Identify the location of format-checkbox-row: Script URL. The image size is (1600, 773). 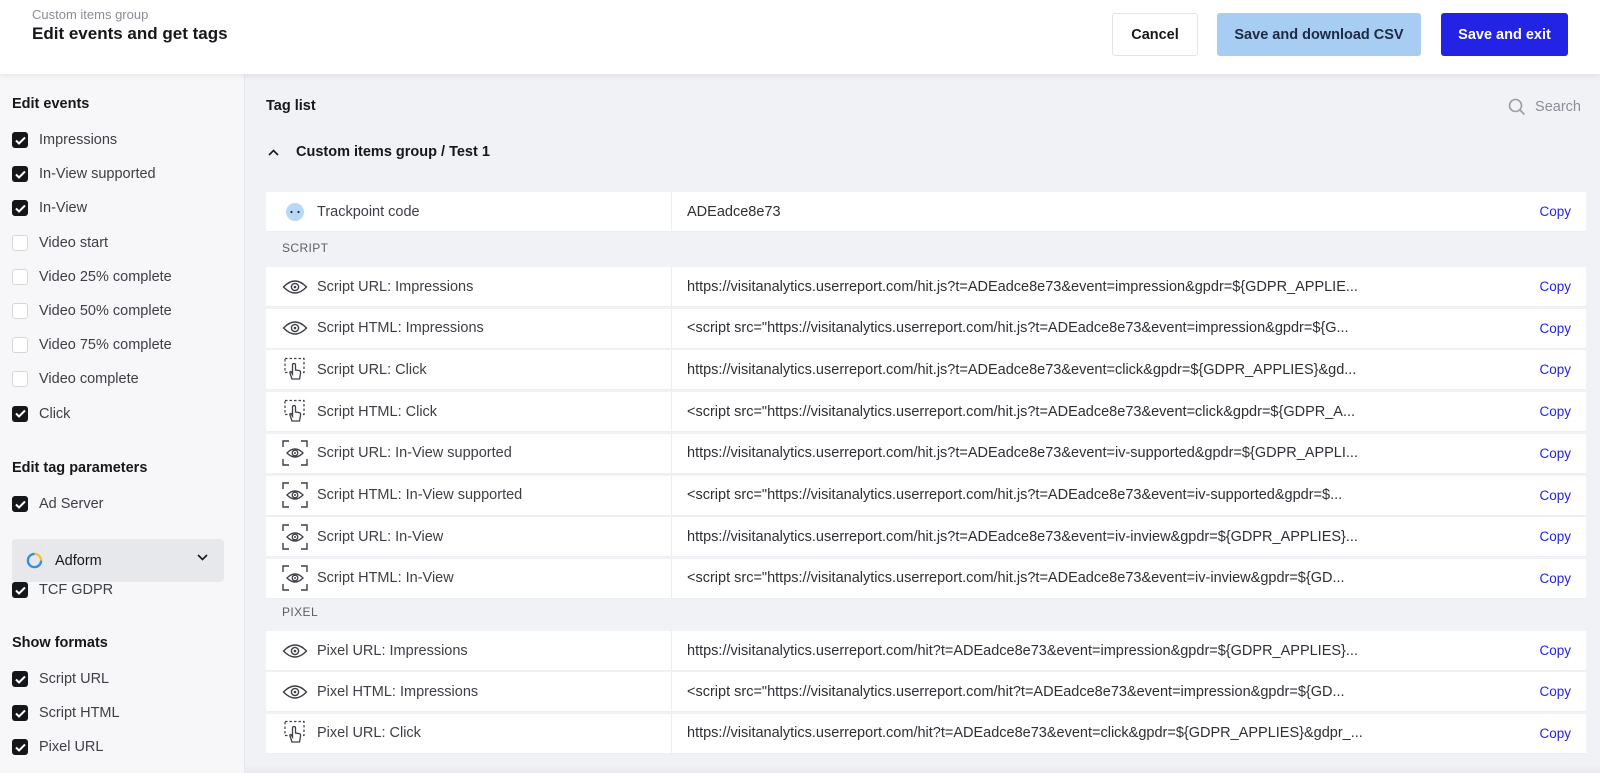
(60, 679).